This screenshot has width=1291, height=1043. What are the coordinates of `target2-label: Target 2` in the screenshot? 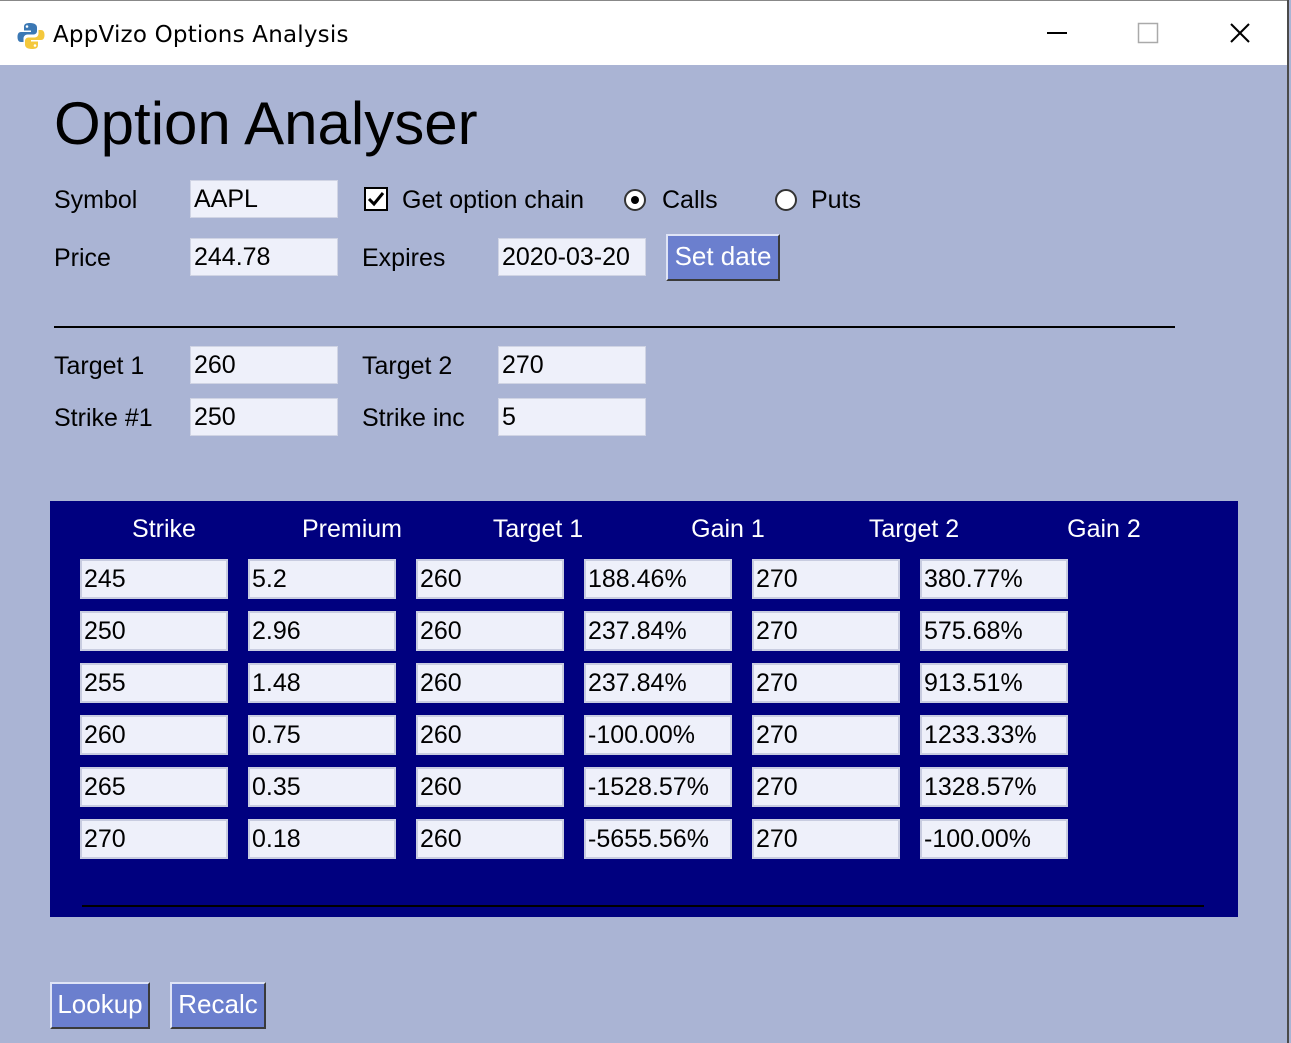 It's located at (407, 366).